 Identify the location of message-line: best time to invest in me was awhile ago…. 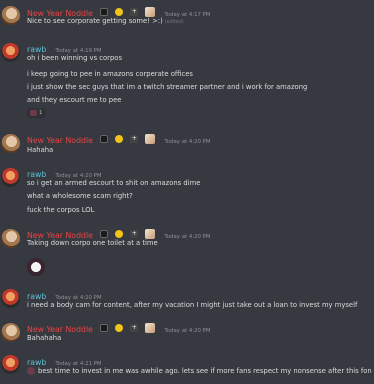
(199, 371).